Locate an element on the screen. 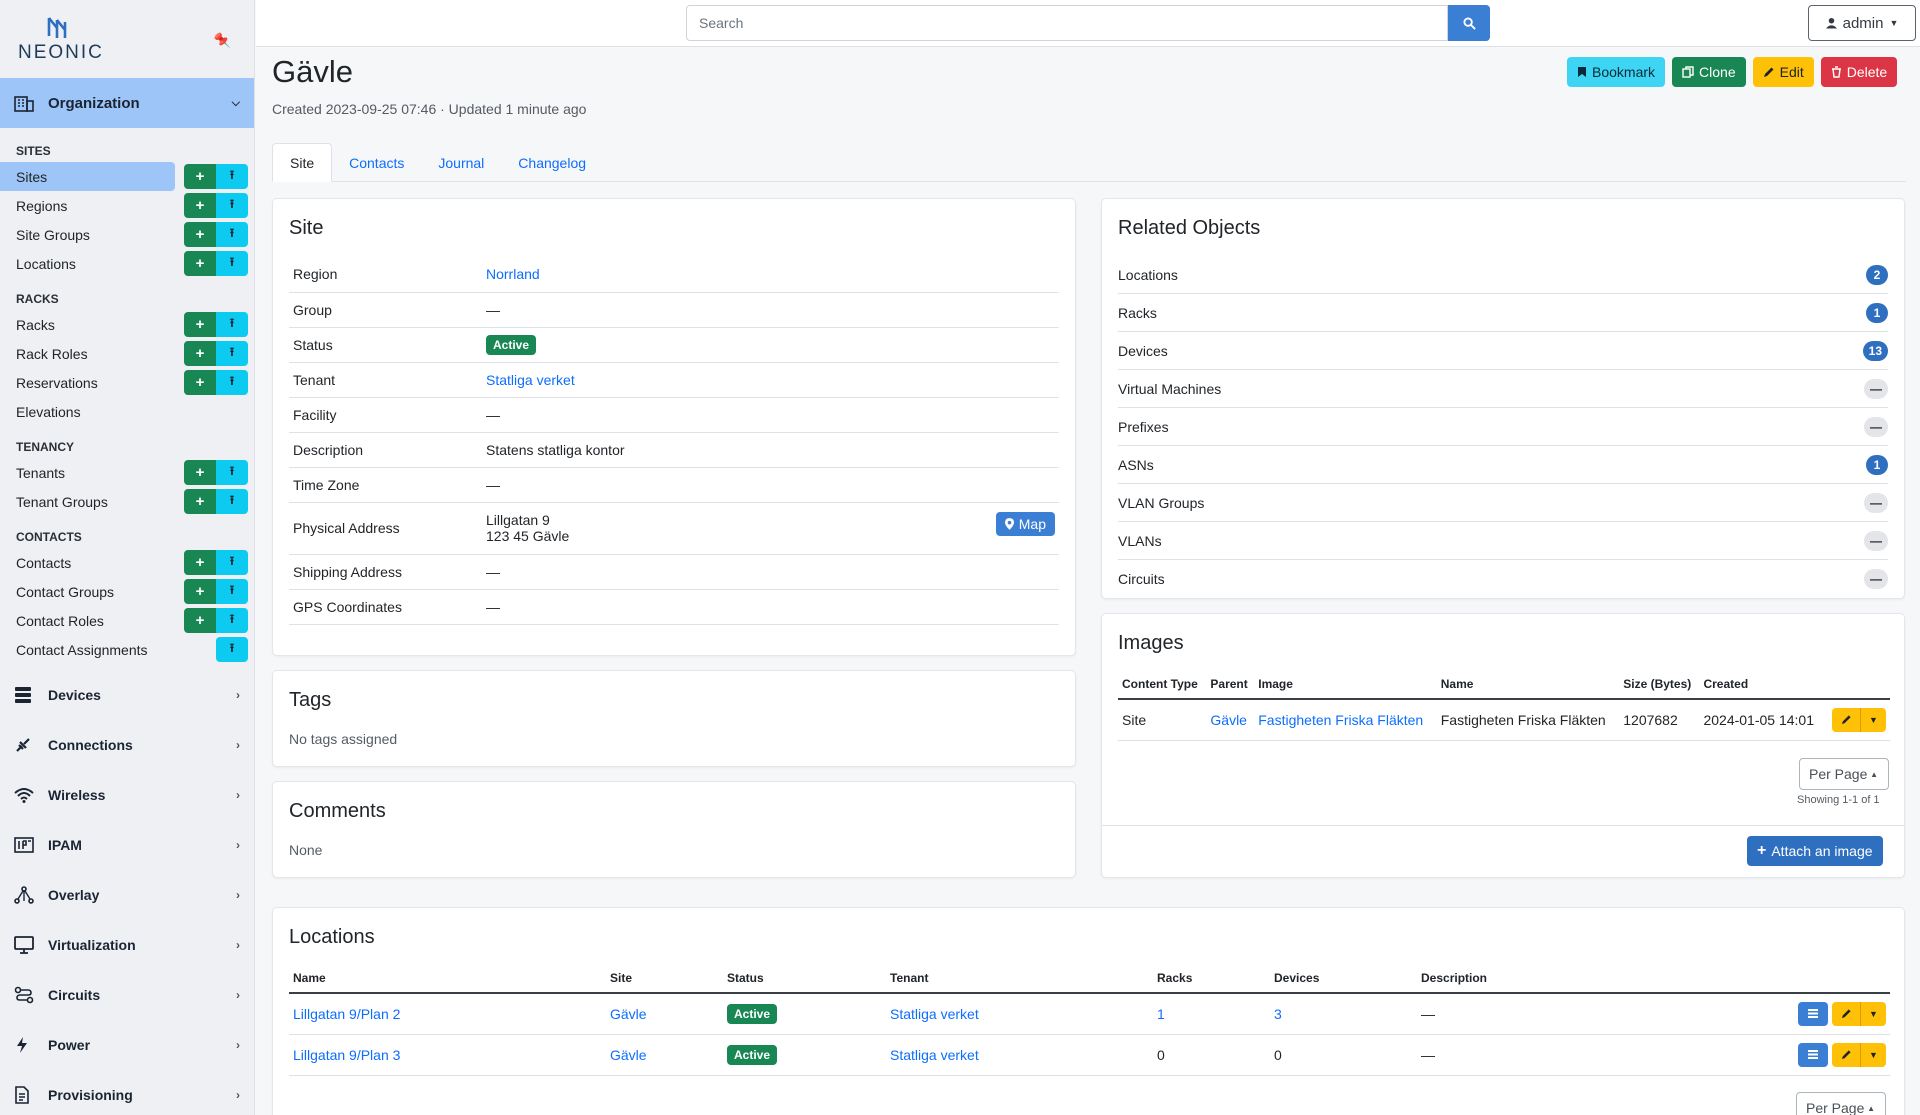 This screenshot has height=1115, width=1920. related-row-vlan-groups: VLAN Groups — is located at coordinates (1503, 503).